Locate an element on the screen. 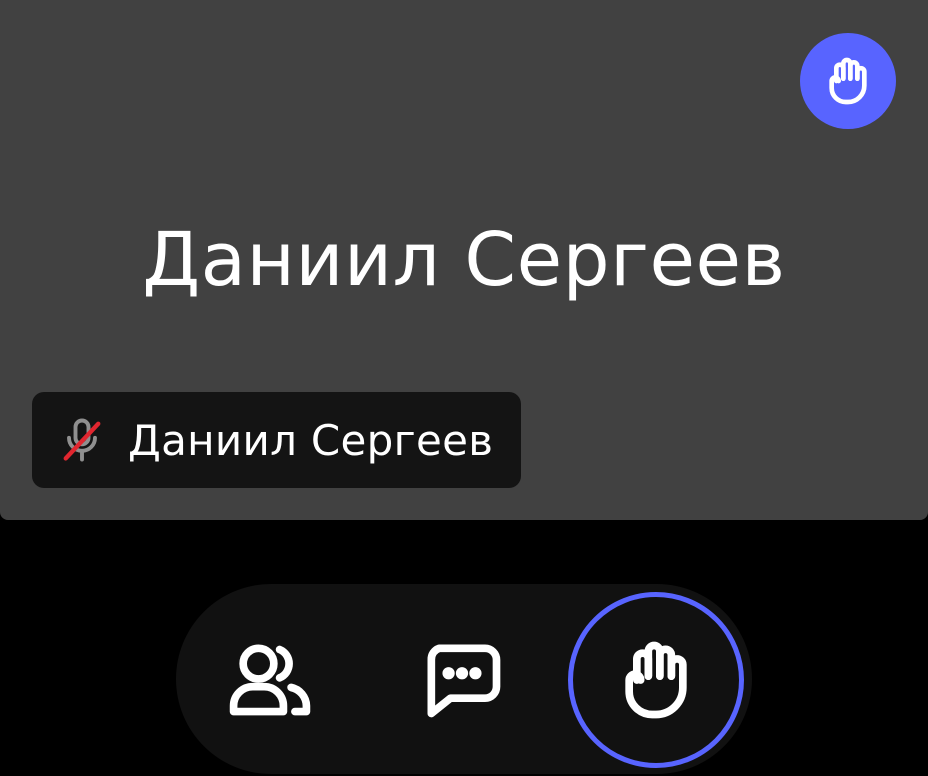  people-icon is located at coordinates (270, 680).